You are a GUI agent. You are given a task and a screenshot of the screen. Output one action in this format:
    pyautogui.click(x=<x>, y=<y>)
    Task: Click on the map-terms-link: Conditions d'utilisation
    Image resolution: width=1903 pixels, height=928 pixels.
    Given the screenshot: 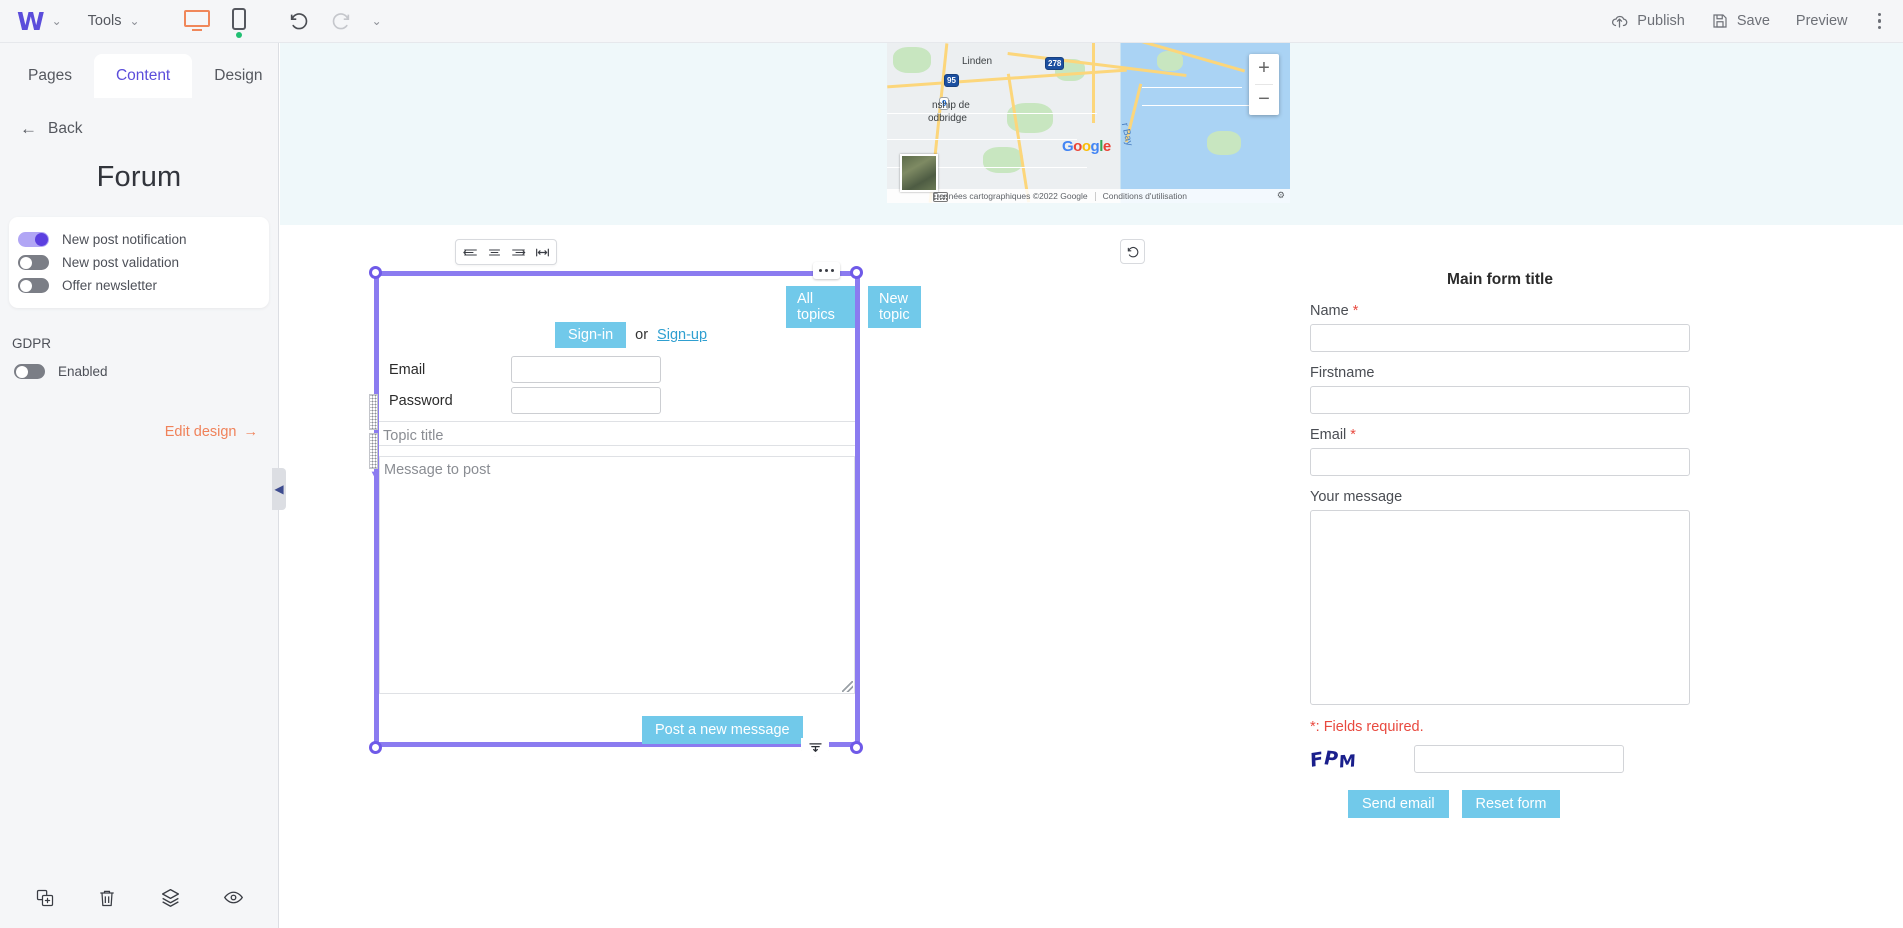 What is the action you would take?
    pyautogui.click(x=1145, y=196)
    